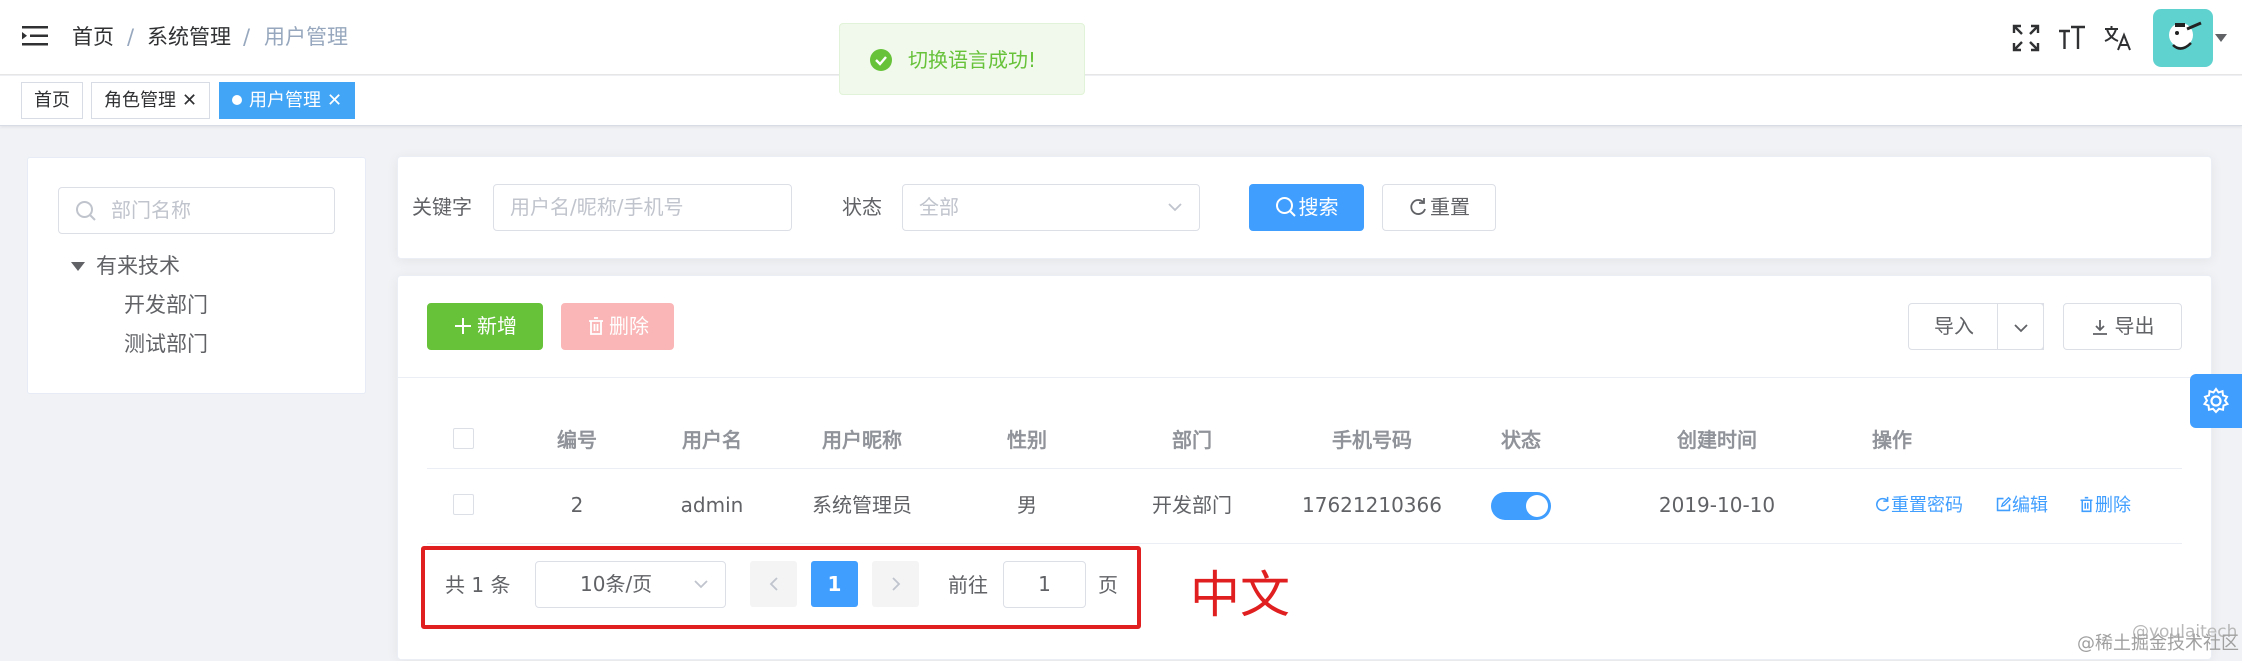  Describe the element at coordinates (151, 210) in the screenshot. I see `dept-search-placeholder: 部门名称` at that location.